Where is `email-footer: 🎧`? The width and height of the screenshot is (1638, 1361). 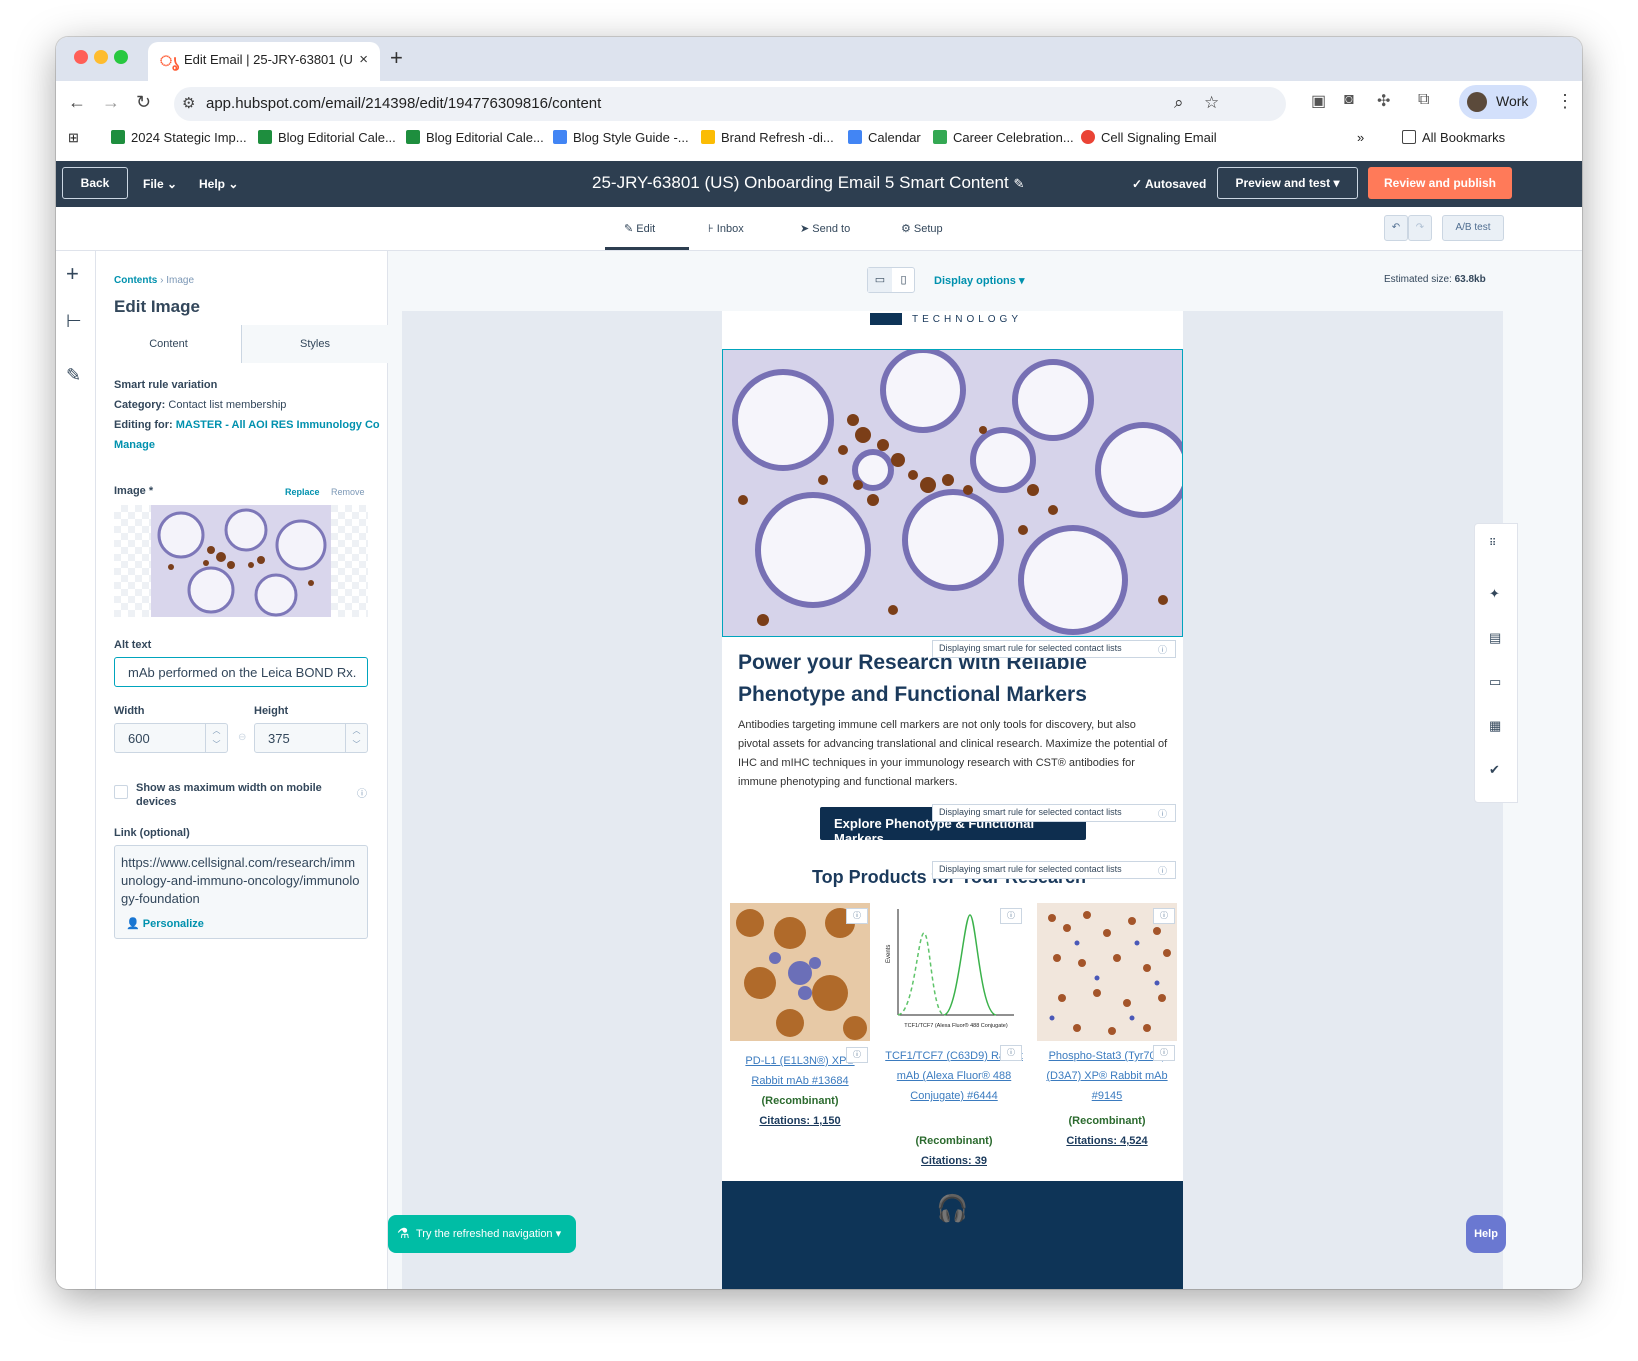 email-footer: 🎧 is located at coordinates (952, 1235).